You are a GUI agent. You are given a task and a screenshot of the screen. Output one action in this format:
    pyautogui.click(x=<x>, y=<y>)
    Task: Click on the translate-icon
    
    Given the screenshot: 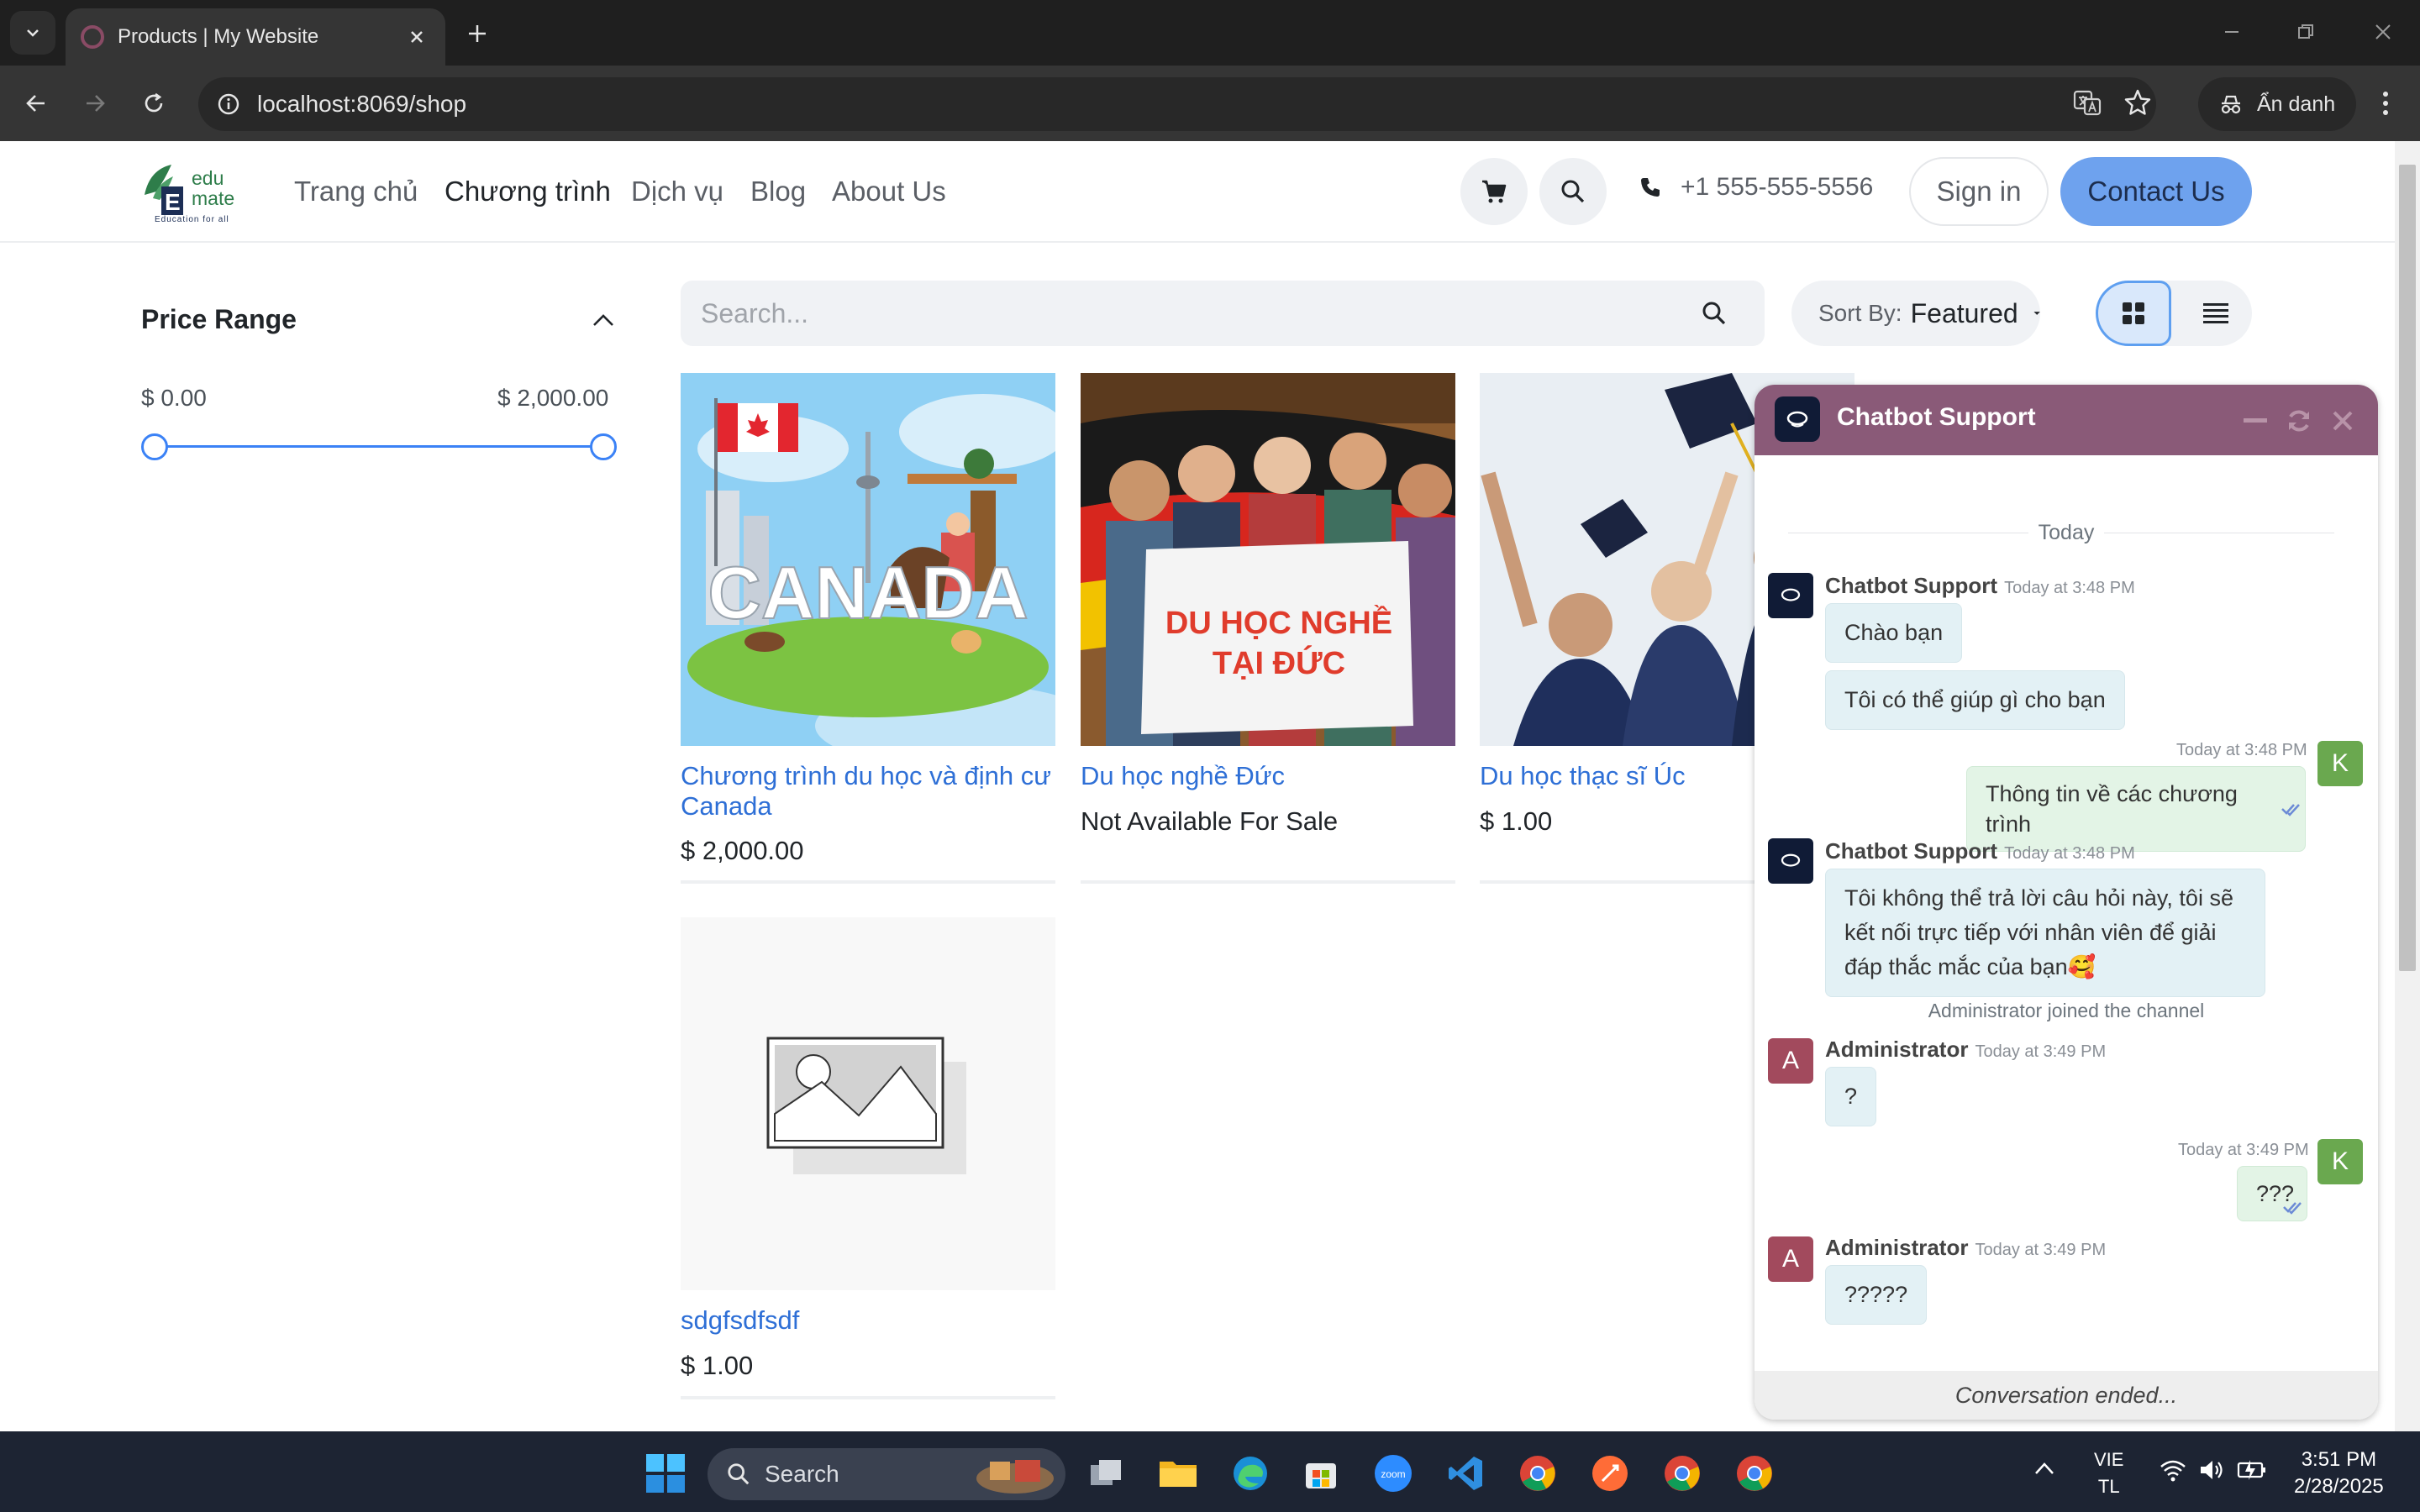 What is the action you would take?
    pyautogui.click(x=2089, y=104)
    